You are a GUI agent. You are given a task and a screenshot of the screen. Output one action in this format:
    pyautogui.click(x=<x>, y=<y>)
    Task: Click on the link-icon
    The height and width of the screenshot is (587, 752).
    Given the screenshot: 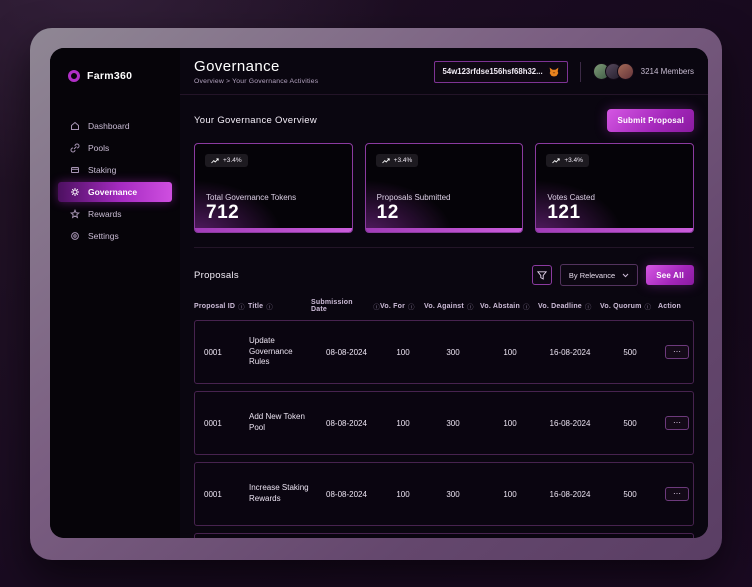 What is the action you would take?
    pyautogui.click(x=75, y=148)
    